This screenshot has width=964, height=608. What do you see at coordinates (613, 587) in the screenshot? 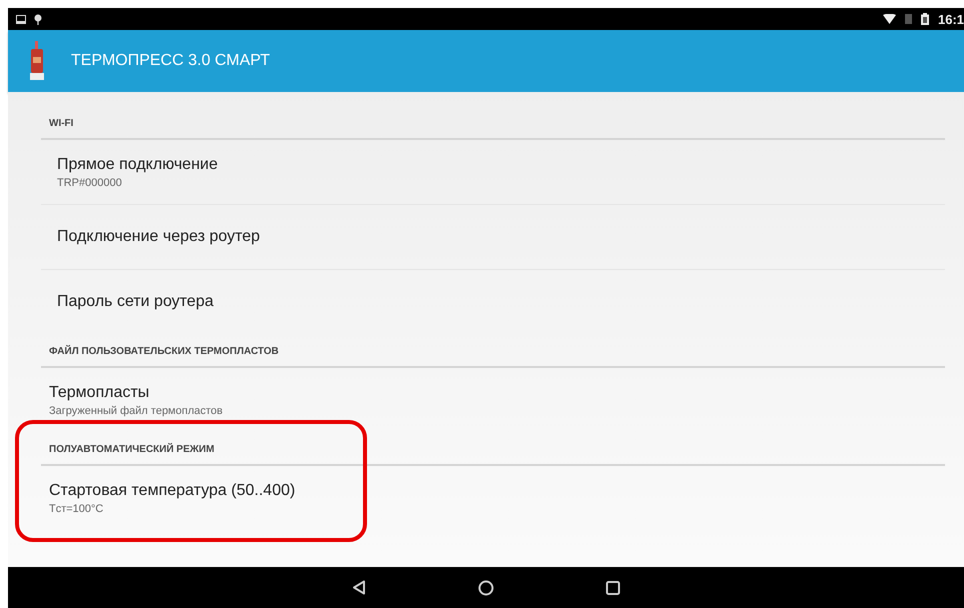
I see `recents-icon` at bounding box center [613, 587].